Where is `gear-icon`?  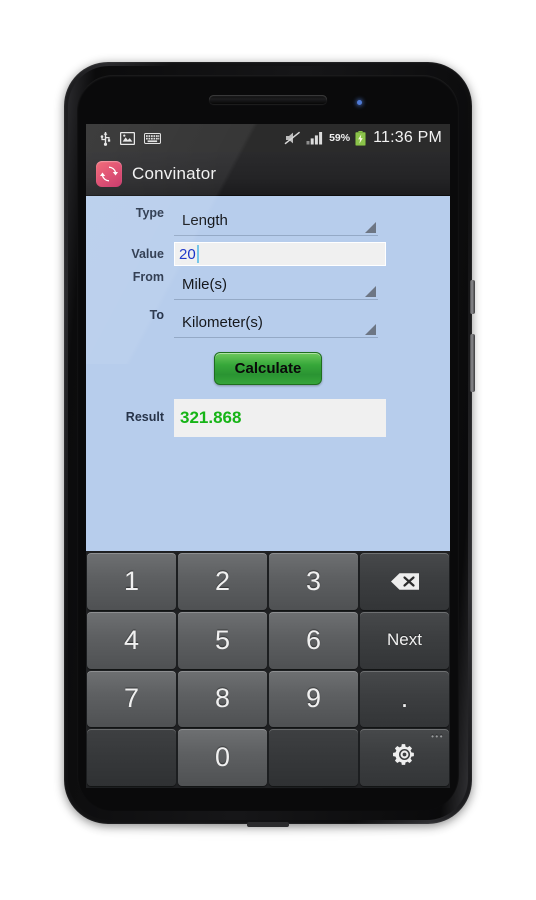
gear-icon is located at coordinates (404, 758).